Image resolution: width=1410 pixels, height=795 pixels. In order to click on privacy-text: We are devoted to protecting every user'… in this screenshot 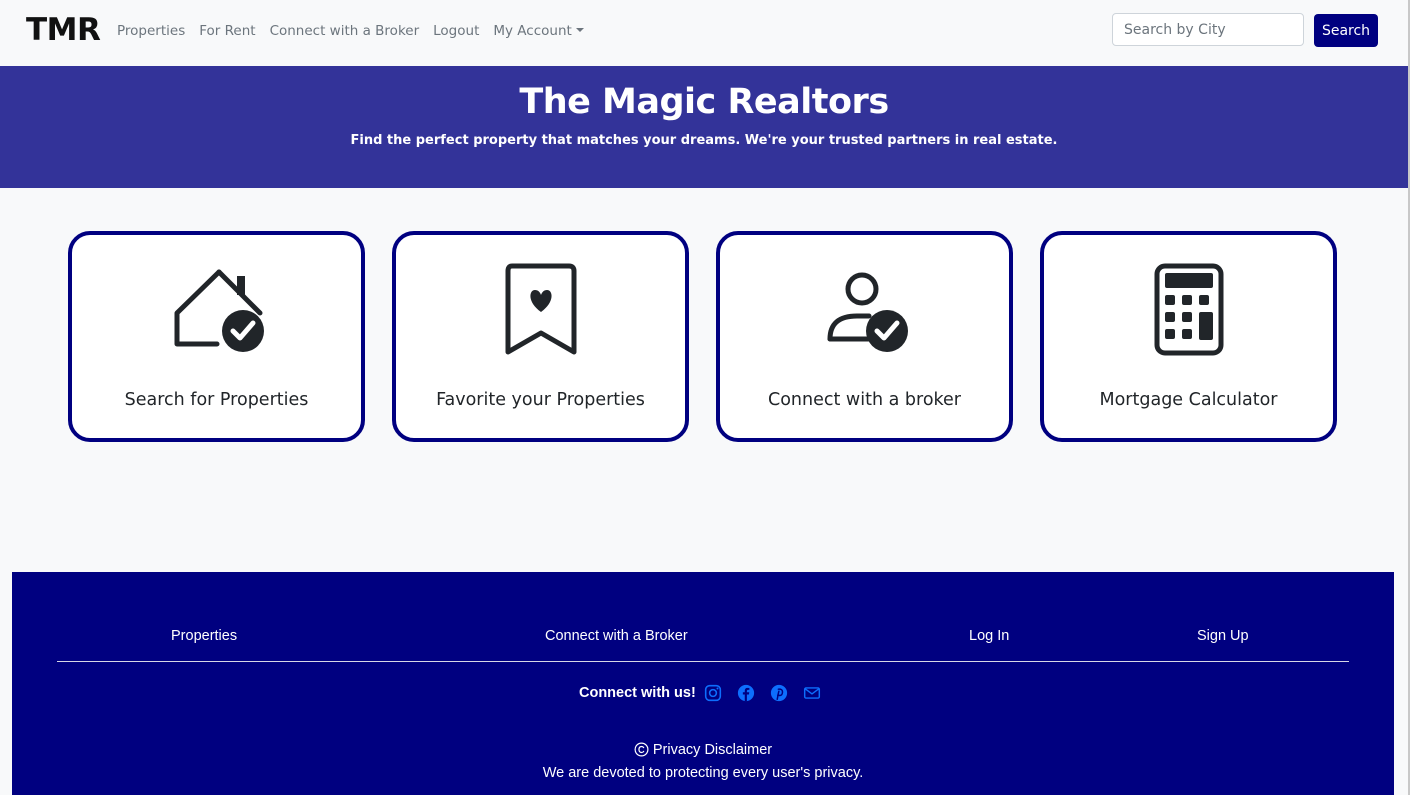, I will do `click(703, 773)`.